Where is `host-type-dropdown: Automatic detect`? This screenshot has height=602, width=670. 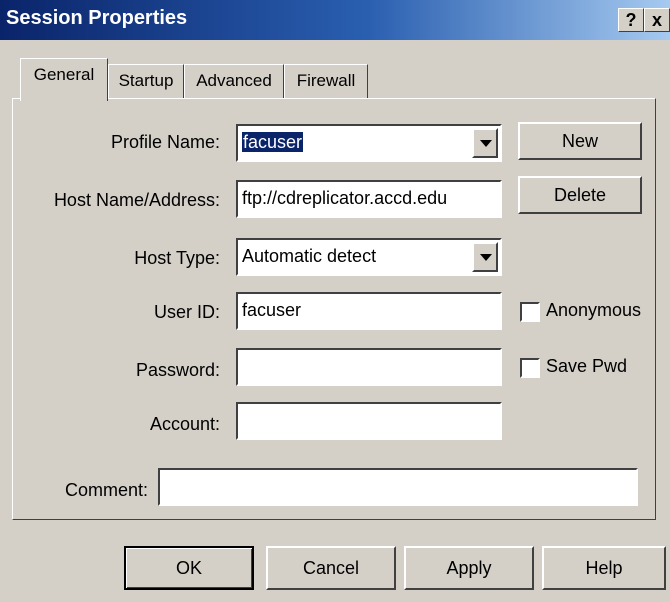 host-type-dropdown: Automatic detect is located at coordinates (369, 257).